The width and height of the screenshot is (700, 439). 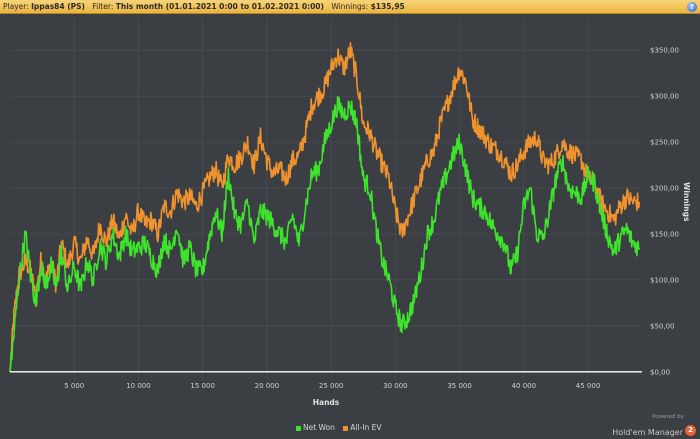 I want to click on x-tick-label: 45 000, so click(x=588, y=386).